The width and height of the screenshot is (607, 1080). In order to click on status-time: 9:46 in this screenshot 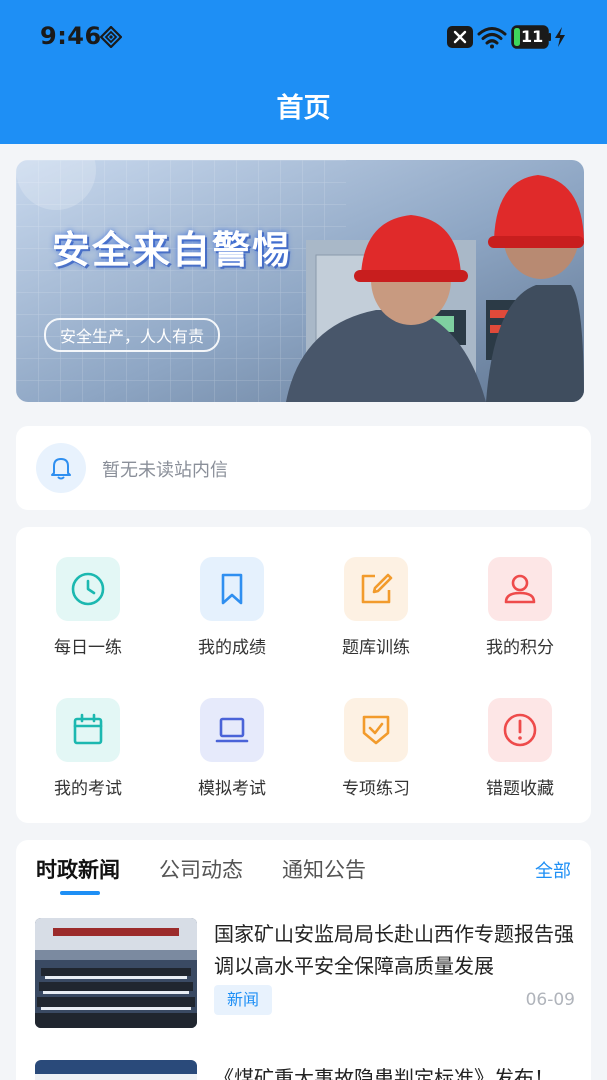, I will do `click(71, 36)`.